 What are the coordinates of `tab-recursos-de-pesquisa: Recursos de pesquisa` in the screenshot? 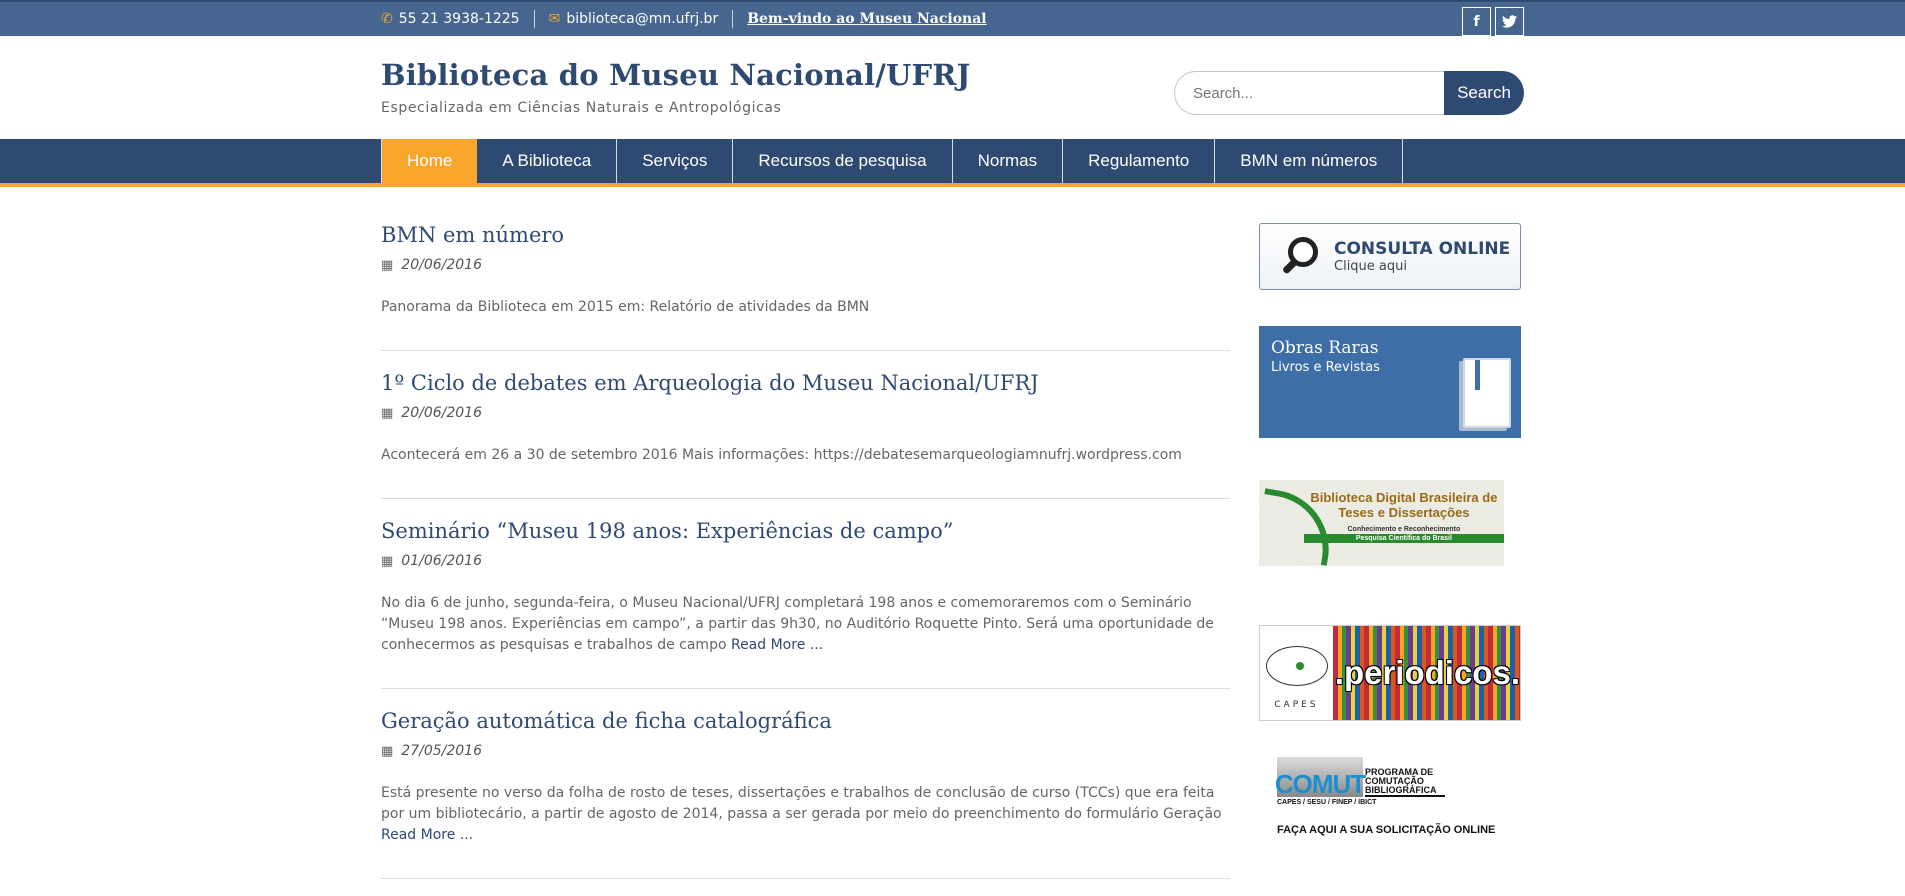 It's located at (843, 161).